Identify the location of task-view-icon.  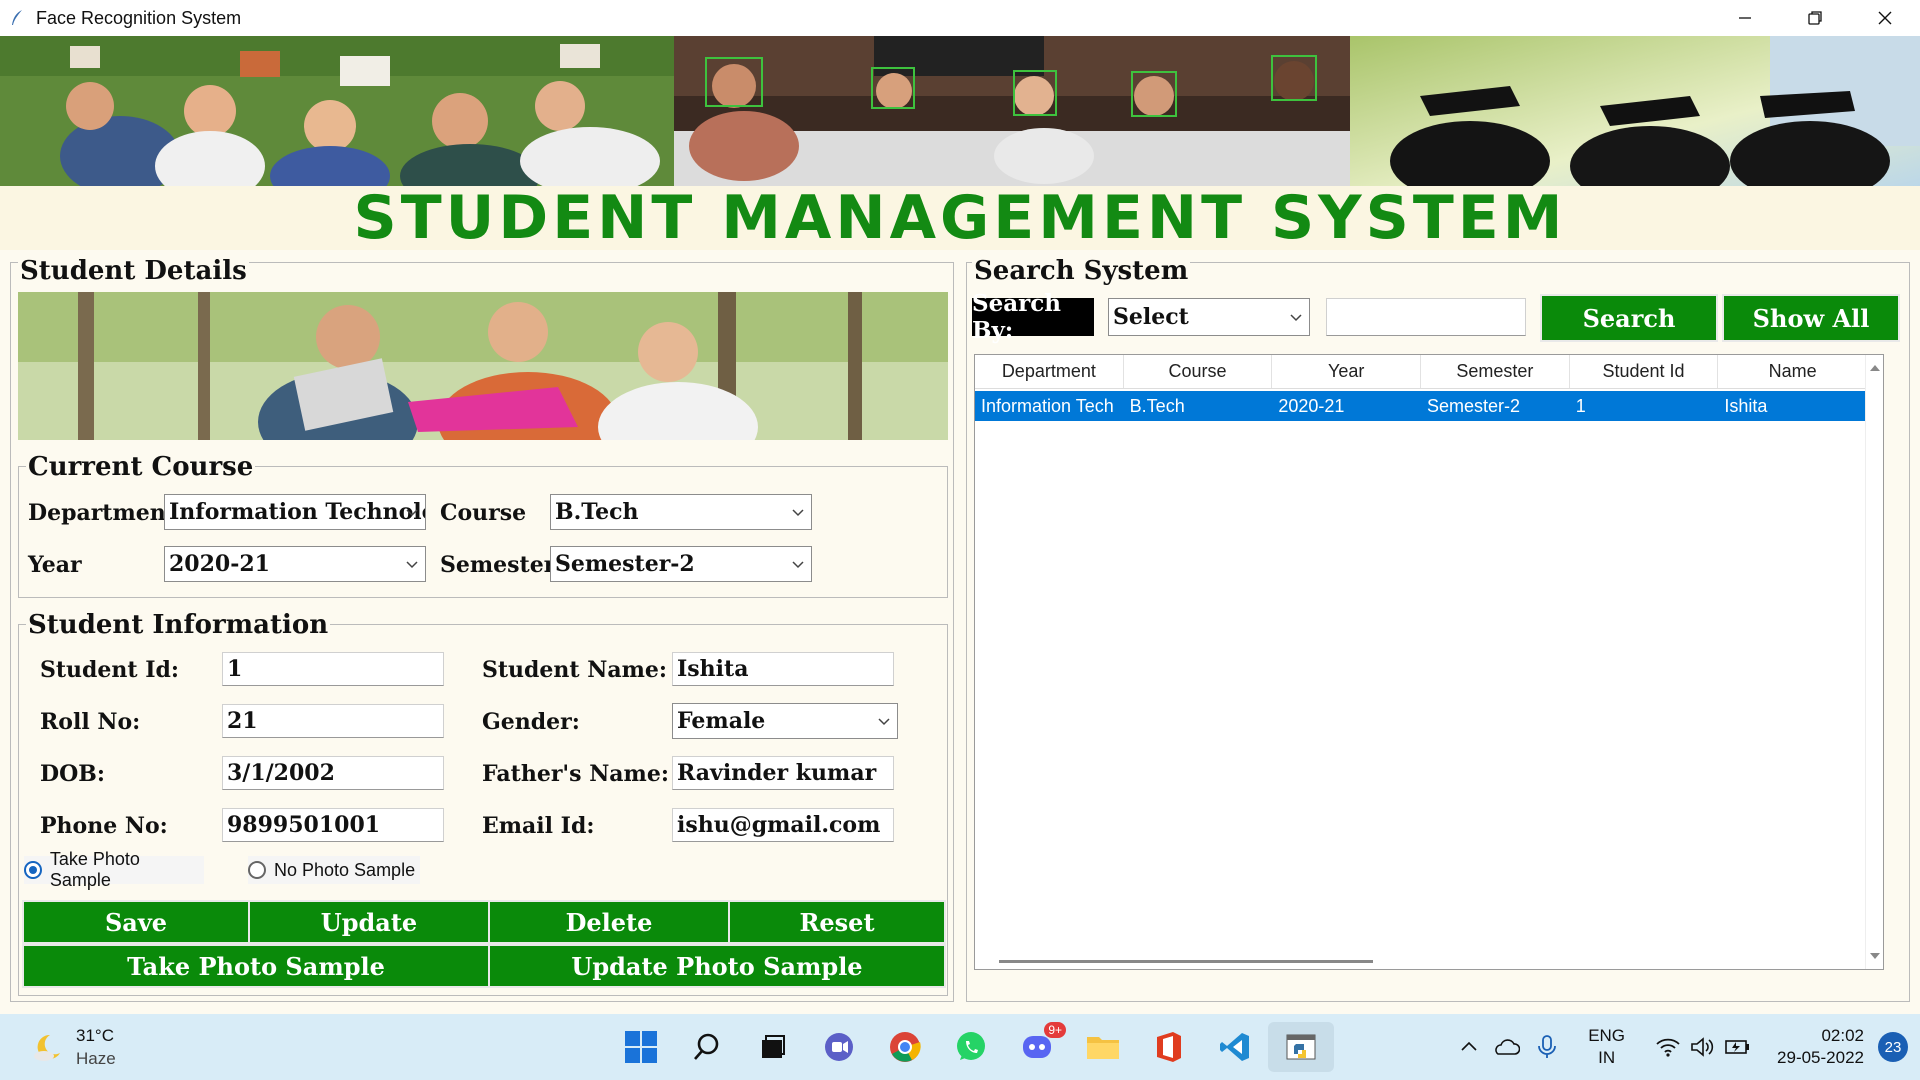
(773, 1046).